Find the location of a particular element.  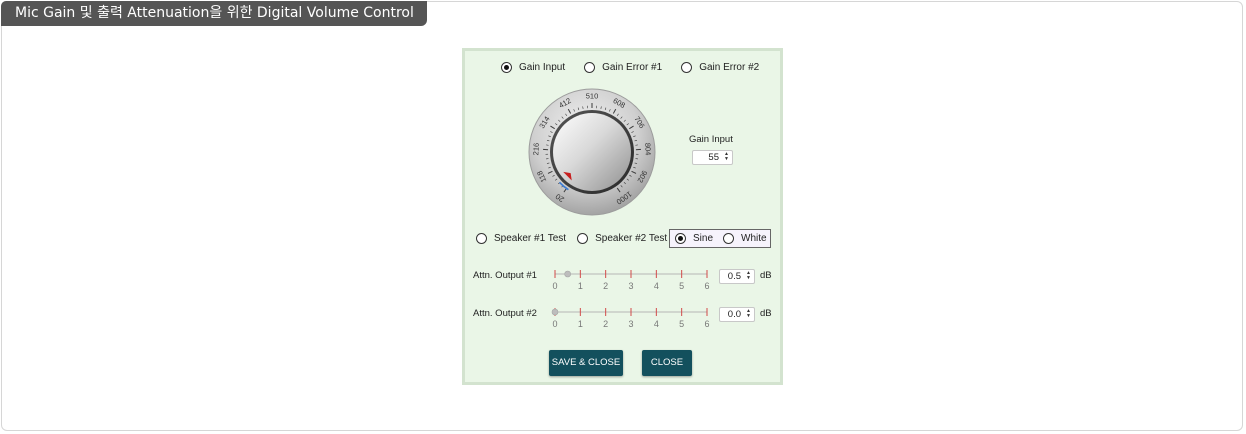

radio-label: Speaker #1 Test is located at coordinates (530, 238).